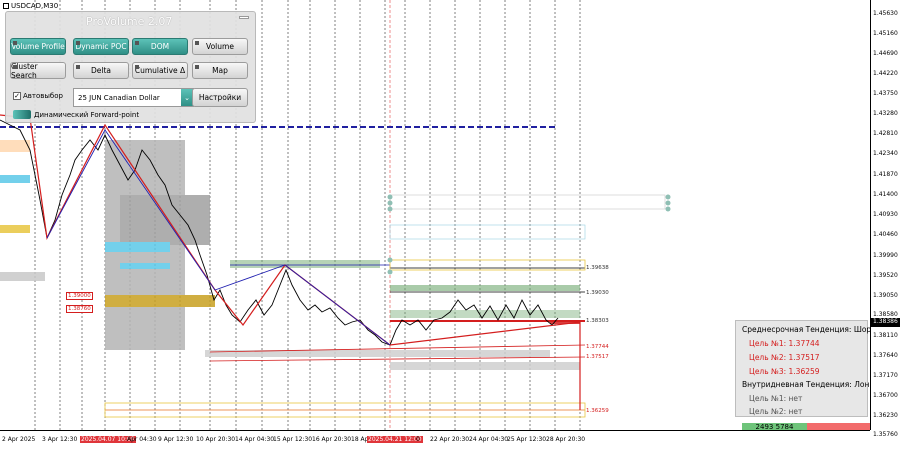  I want to click on volume-profile-button: Volume Profile, so click(38, 46).